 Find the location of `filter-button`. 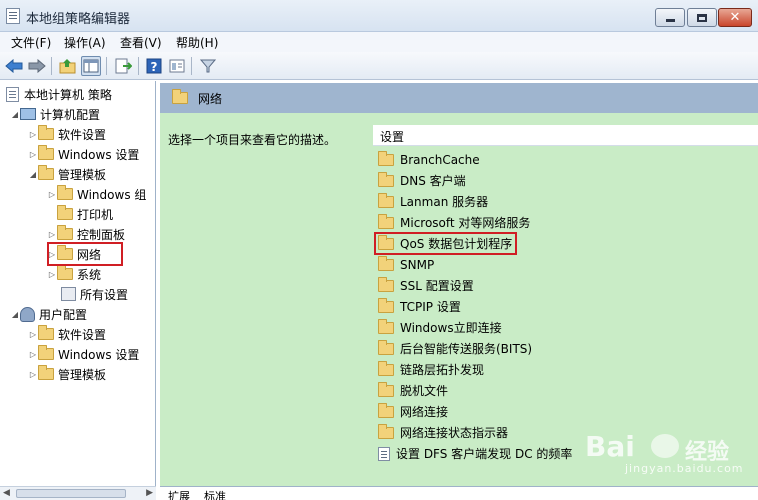

filter-button is located at coordinates (208, 66).